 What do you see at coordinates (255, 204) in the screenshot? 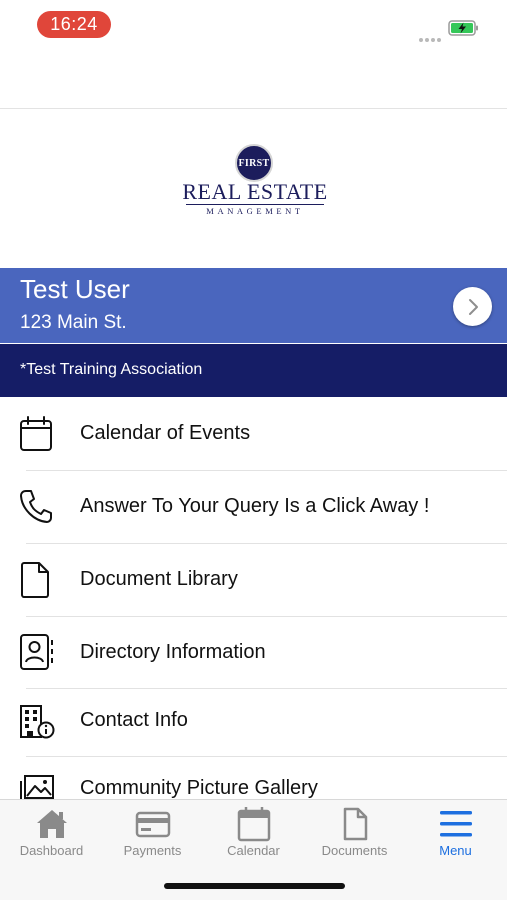
I see `logo-rule` at bounding box center [255, 204].